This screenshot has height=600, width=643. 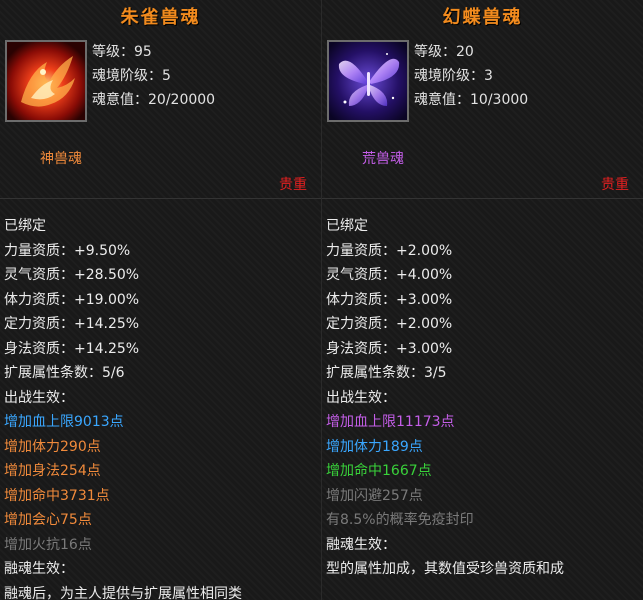 What do you see at coordinates (390, 422) in the screenshot?
I see `right-effect-hp: 增加血上限11173点` at bounding box center [390, 422].